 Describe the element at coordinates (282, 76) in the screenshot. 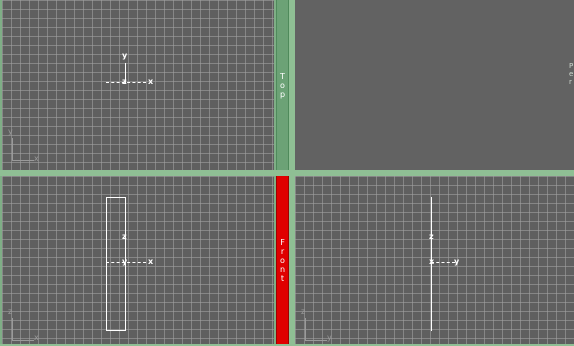

I see `label-char: T` at that location.